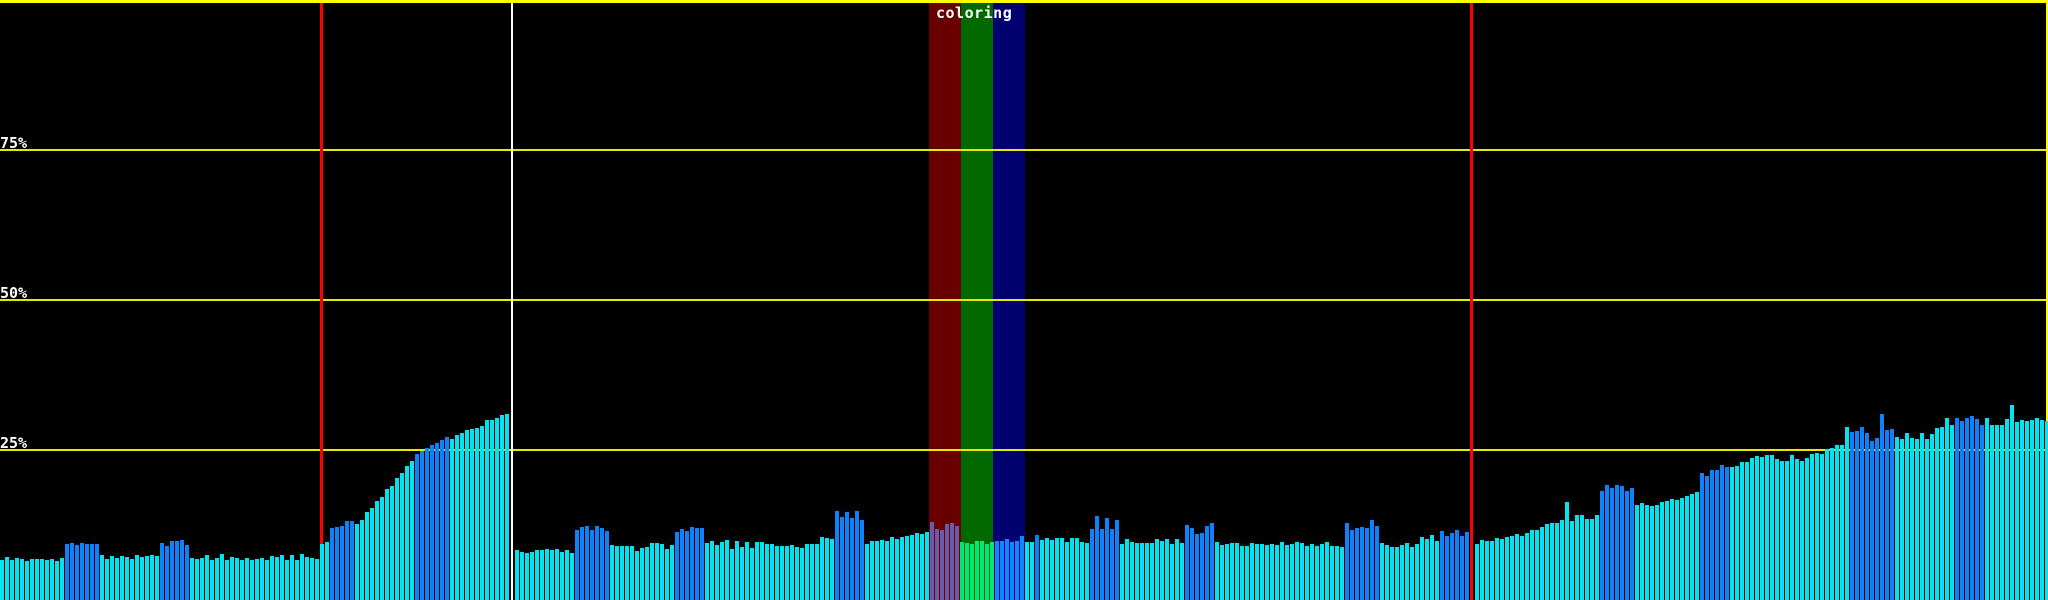 The image size is (2048, 600). Describe the element at coordinates (14, 443) in the screenshot. I see `y-axis-label: 25%` at that location.